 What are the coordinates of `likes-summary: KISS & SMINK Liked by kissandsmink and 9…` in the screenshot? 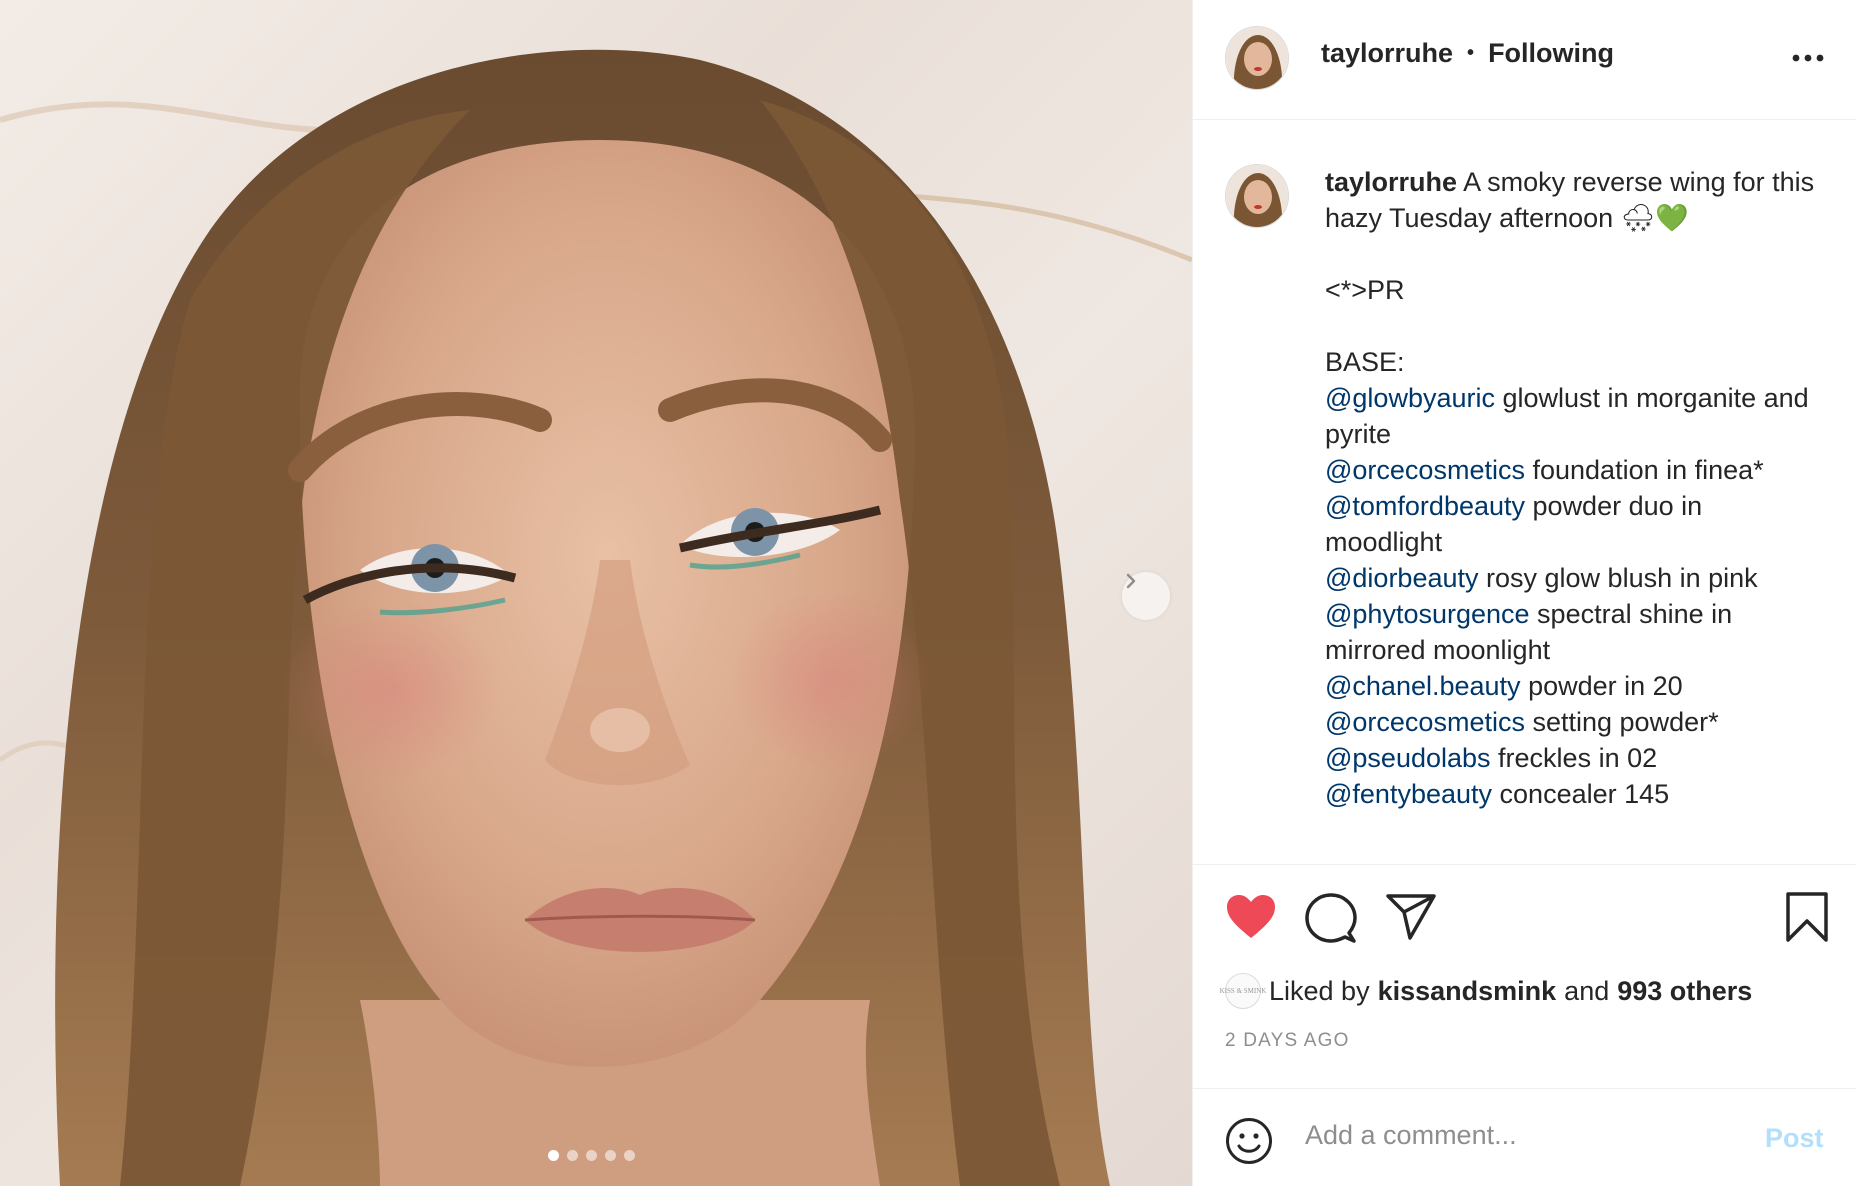 It's located at (1486, 991).